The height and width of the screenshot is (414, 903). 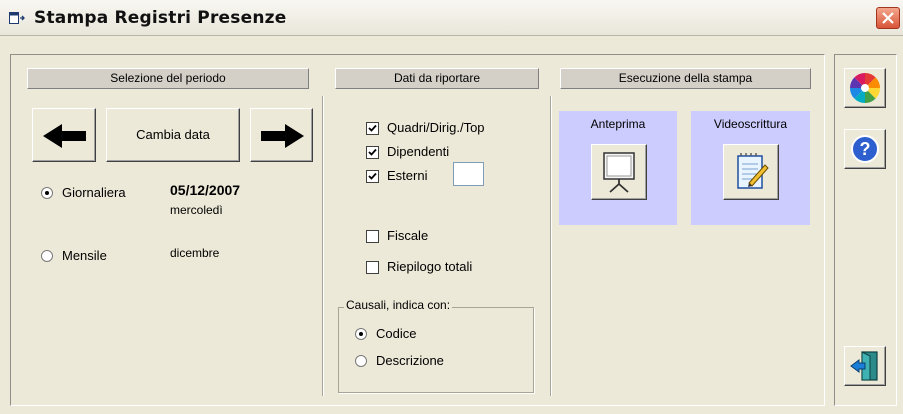 I want to click on esterni-label: Esterni, so click(x=407, y=175).